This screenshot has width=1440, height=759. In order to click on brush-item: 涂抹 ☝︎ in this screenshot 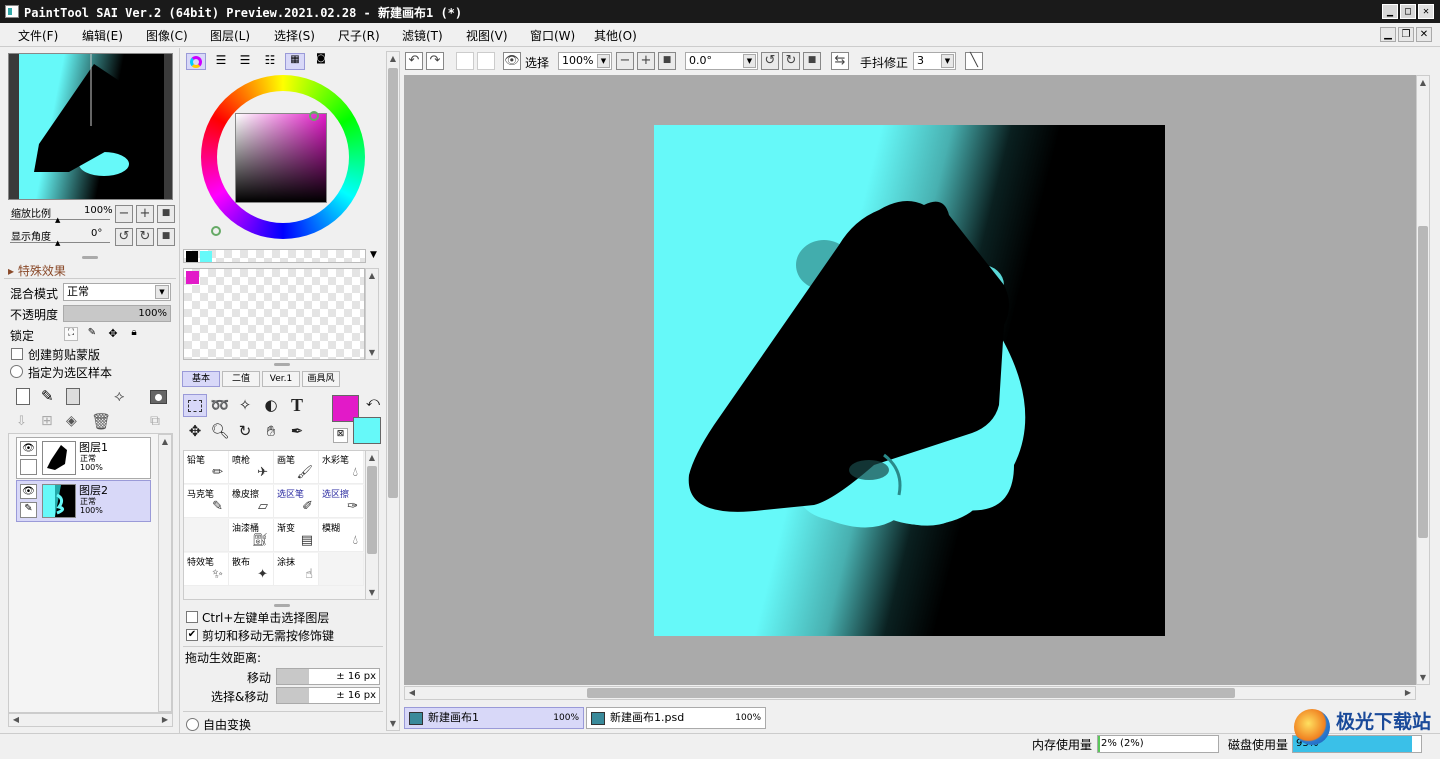, I will do `click(296, 569)`.